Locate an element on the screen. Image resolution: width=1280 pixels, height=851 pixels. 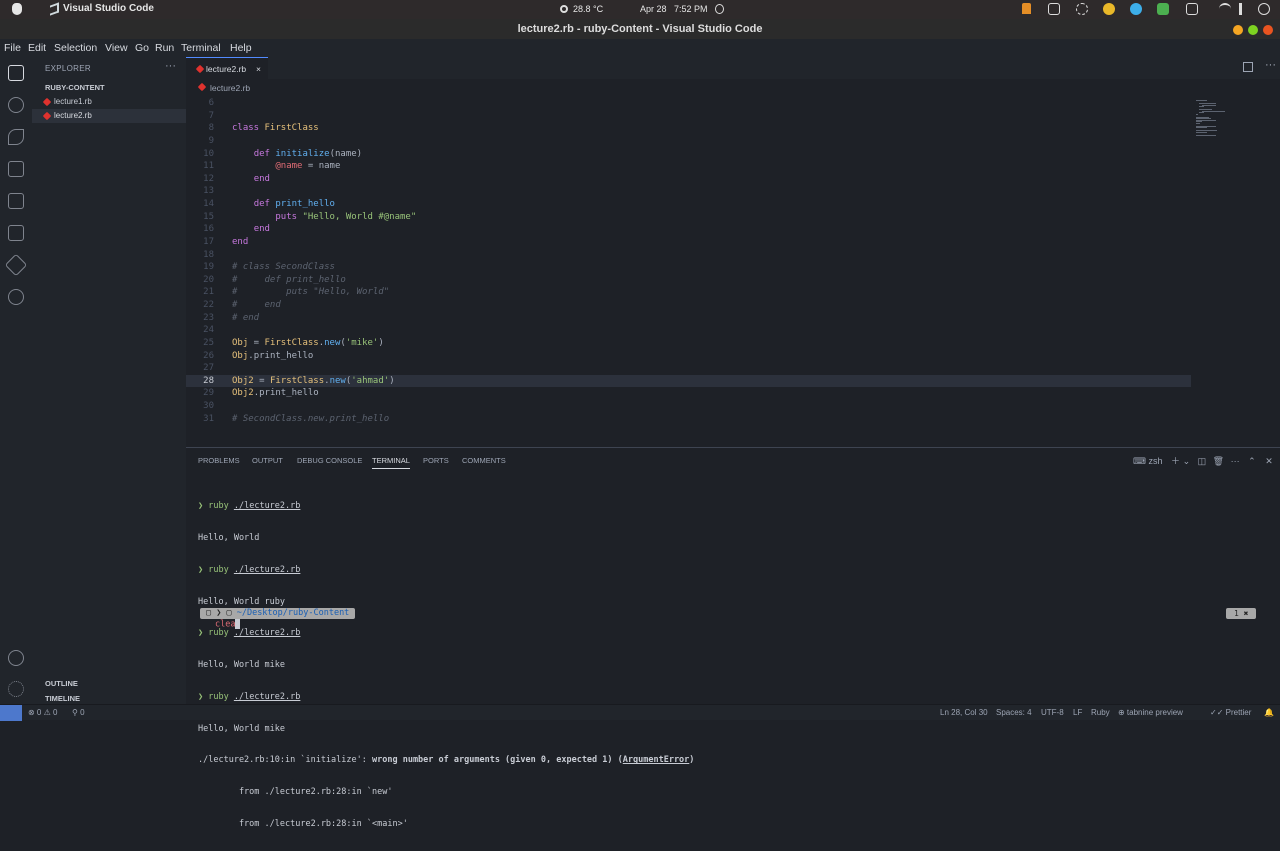
menu-terminal: Terminal is located at coordinates (201, 48).